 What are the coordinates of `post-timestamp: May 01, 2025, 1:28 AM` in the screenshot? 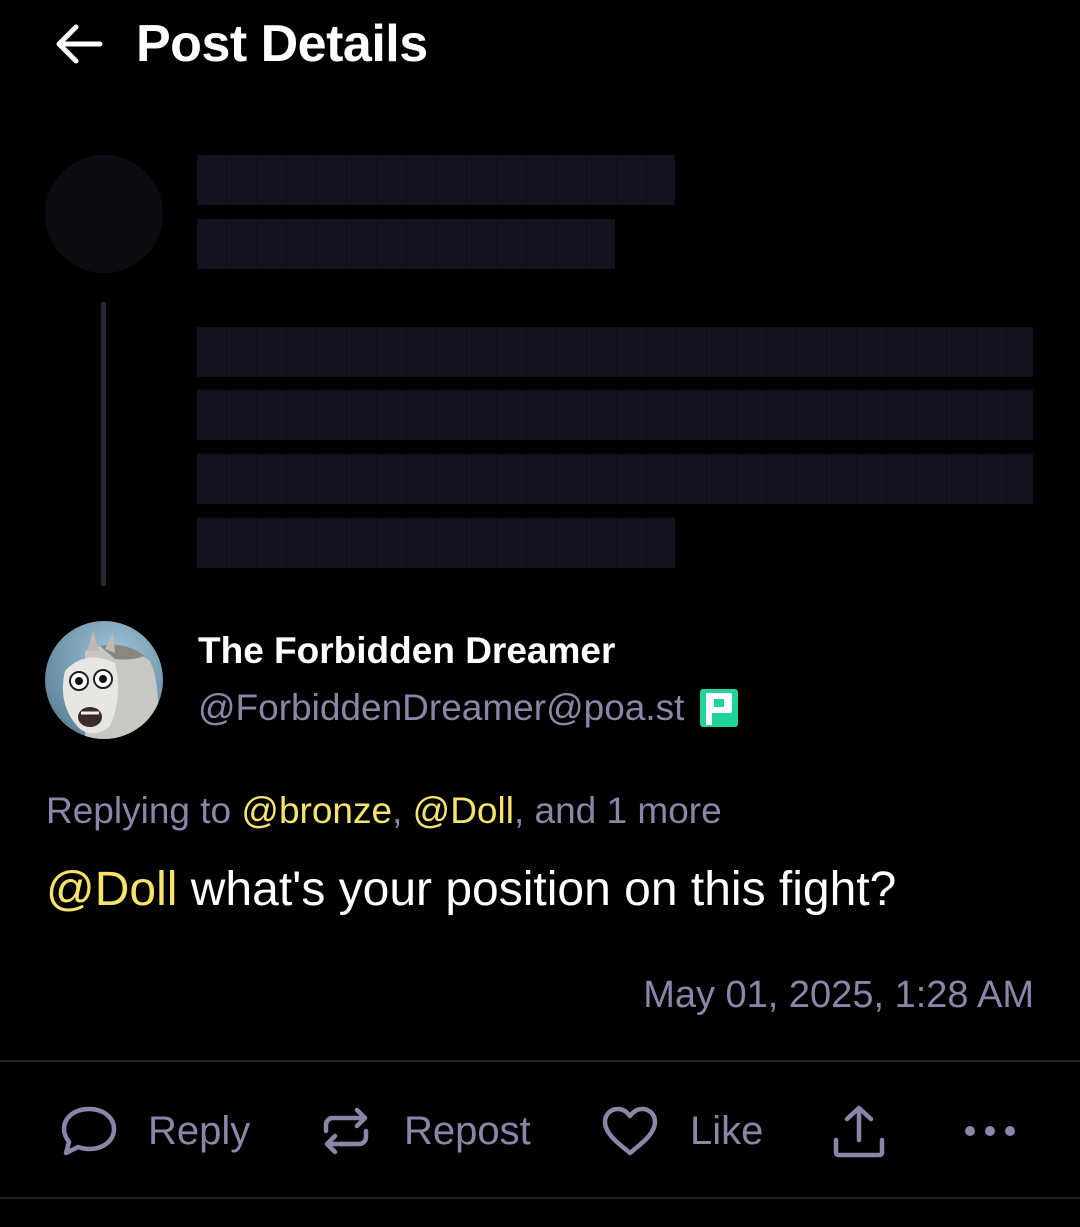 It's located at (838, 995).